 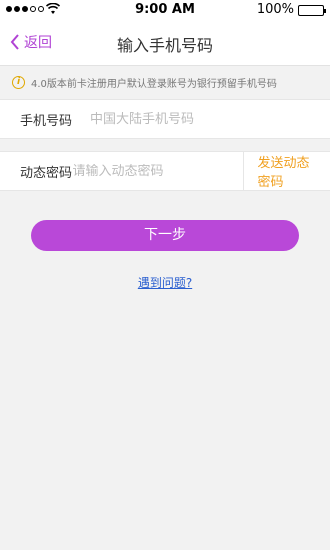 What do you see at coordinates (164, 45) in the screenshot?
I see `page-title: 输入手机号码` at bounding box center [164, 45].